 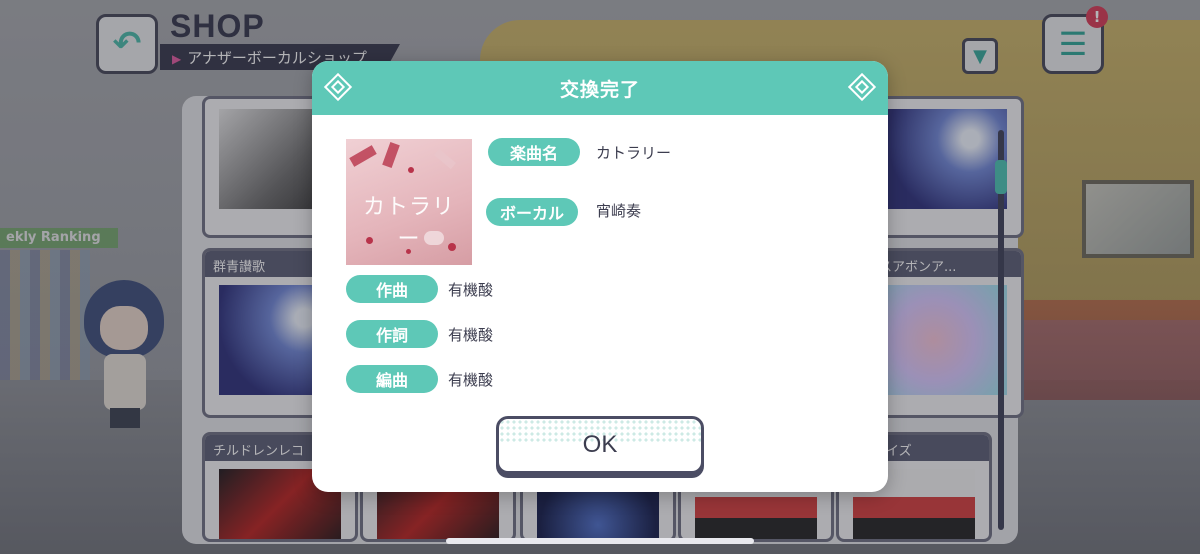 I want to click on composer-label: 作曲, so click(x=392, y=289).